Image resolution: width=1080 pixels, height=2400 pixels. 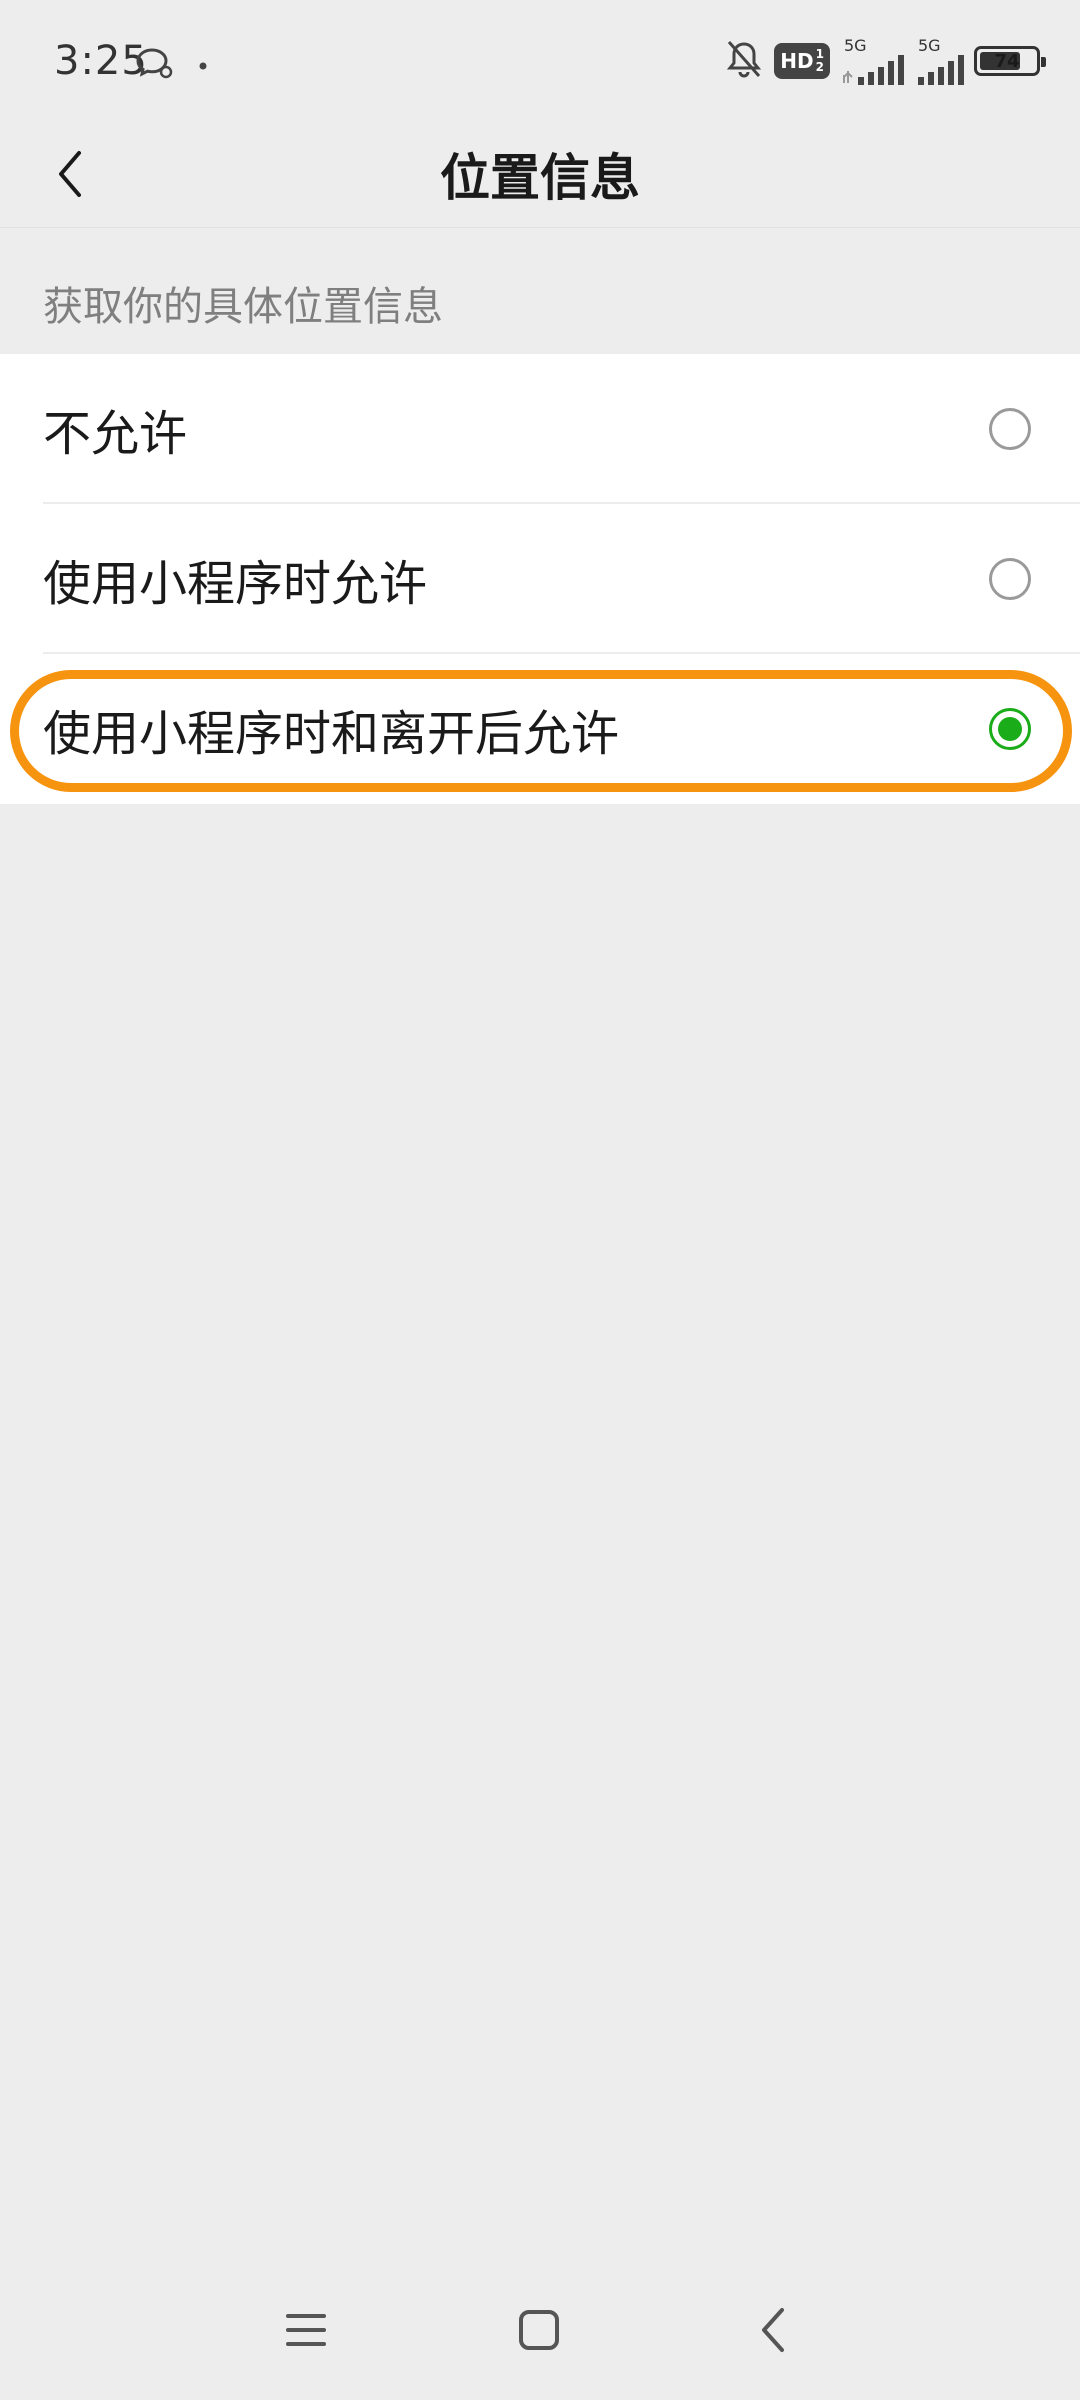 I want to click on radio-button-selected, so click(x=1010, y=729).